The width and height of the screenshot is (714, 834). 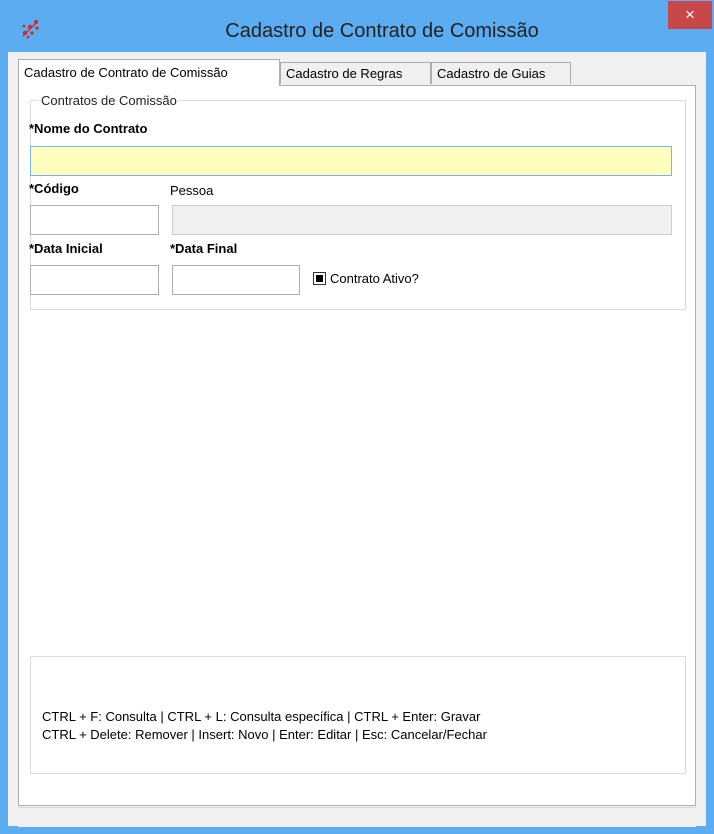 I want to click on tab-cadastro-regras: Cadastro de Regras, so click(x=355, y=73).